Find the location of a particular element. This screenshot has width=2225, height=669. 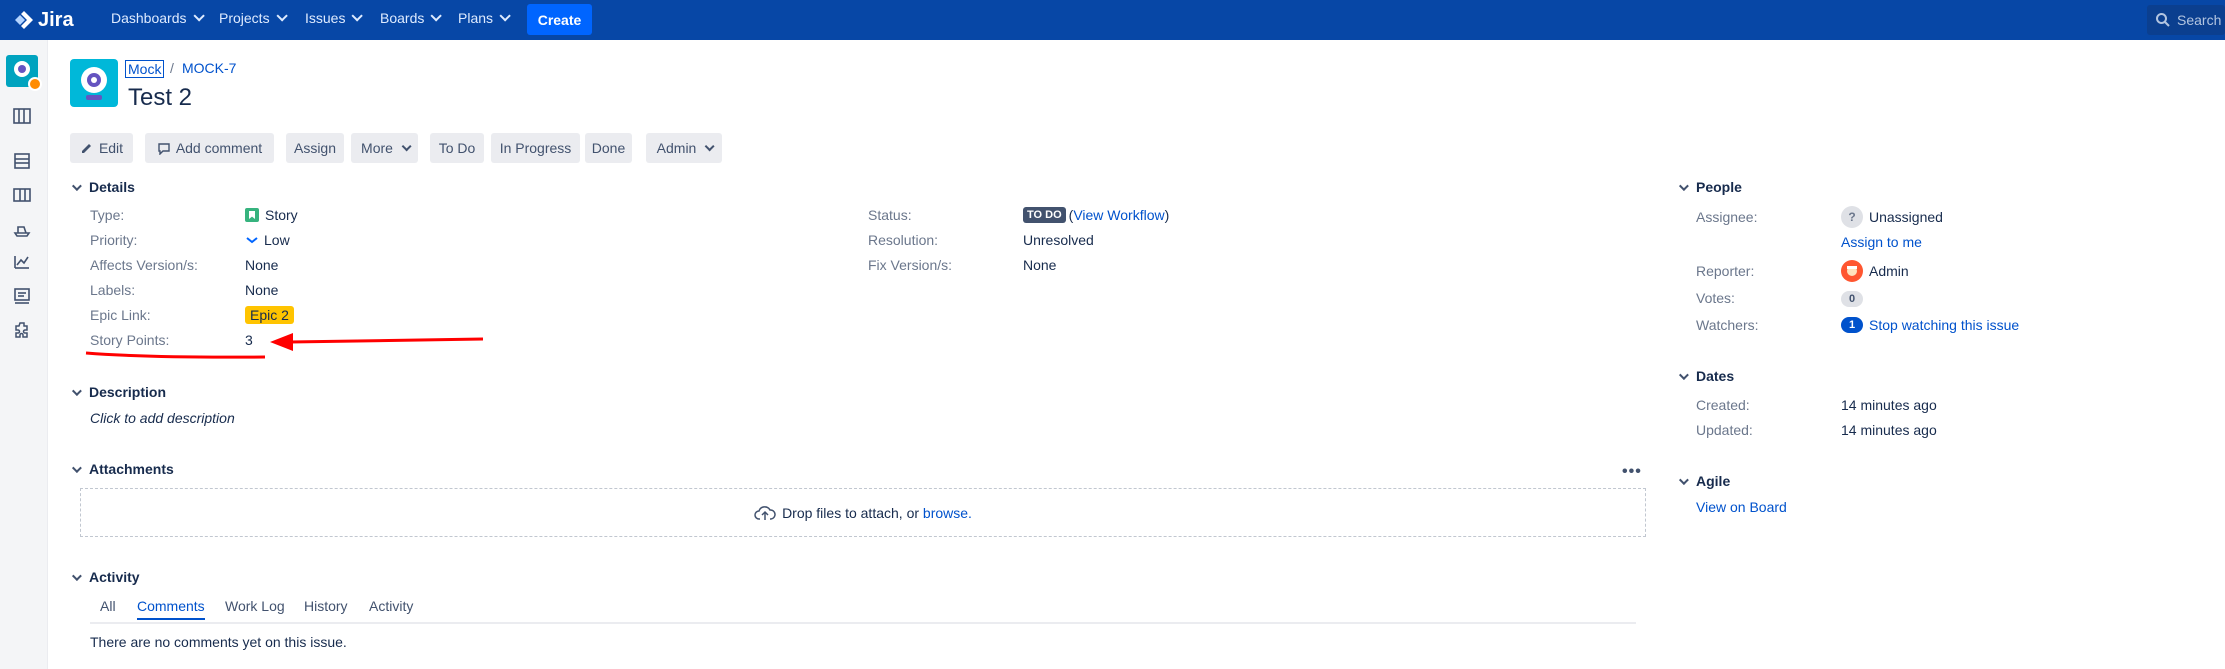

resolution-value: Unresolved is located at coordinates (1058, 240).